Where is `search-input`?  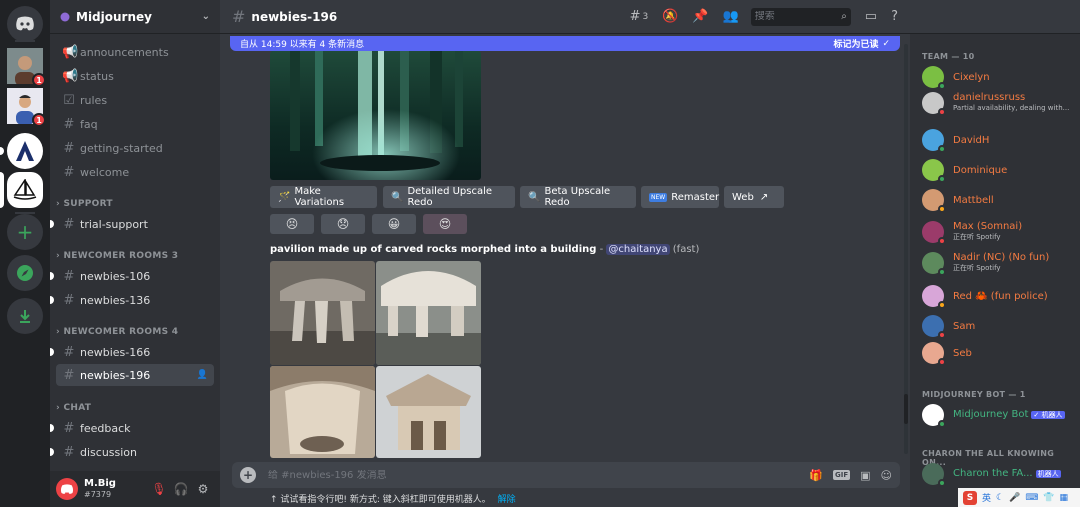 search-input is located at coordinates (798, 16).